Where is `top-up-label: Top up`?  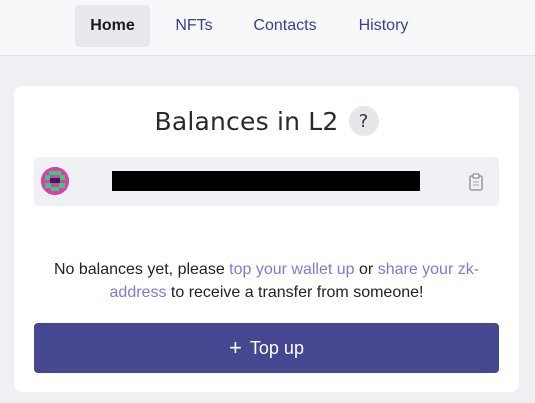 top-up-label: Top up is located at coordinates (276, 347).